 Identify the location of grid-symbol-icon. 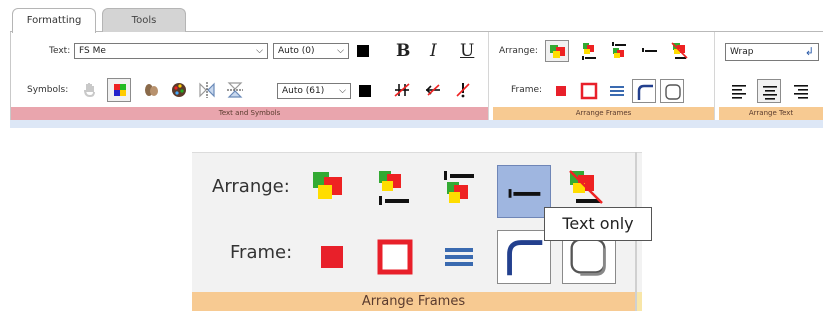
(120, 90).